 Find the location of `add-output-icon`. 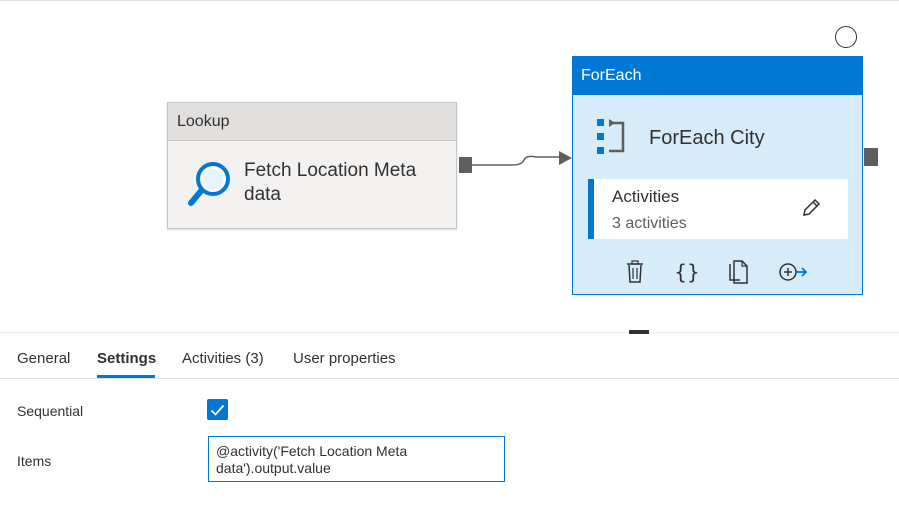

add-output-icon is located at coordinates (793, 272).